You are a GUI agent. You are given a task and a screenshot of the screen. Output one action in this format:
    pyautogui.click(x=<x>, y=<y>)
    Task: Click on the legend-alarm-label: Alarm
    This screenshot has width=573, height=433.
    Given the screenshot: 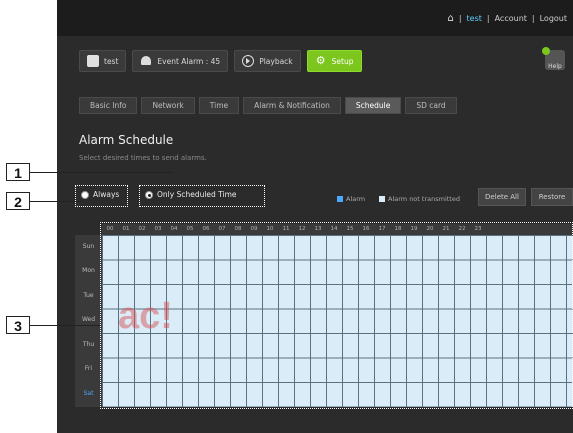 What is the action you would take?
    pyautogui.click(x=356, y=199)
    